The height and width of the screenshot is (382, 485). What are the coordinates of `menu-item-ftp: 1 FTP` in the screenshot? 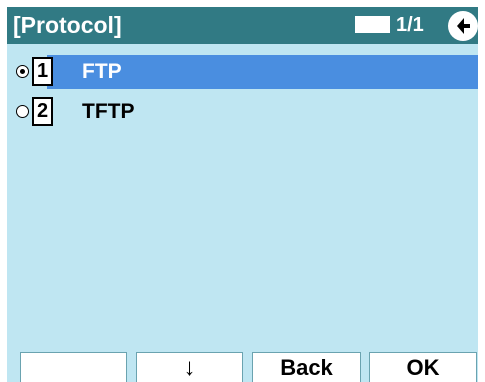 It's located at (242, 72).